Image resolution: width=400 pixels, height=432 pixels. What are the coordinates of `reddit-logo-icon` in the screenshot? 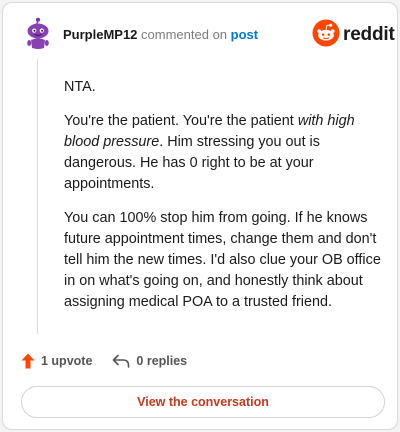 It's located at (326, 35).